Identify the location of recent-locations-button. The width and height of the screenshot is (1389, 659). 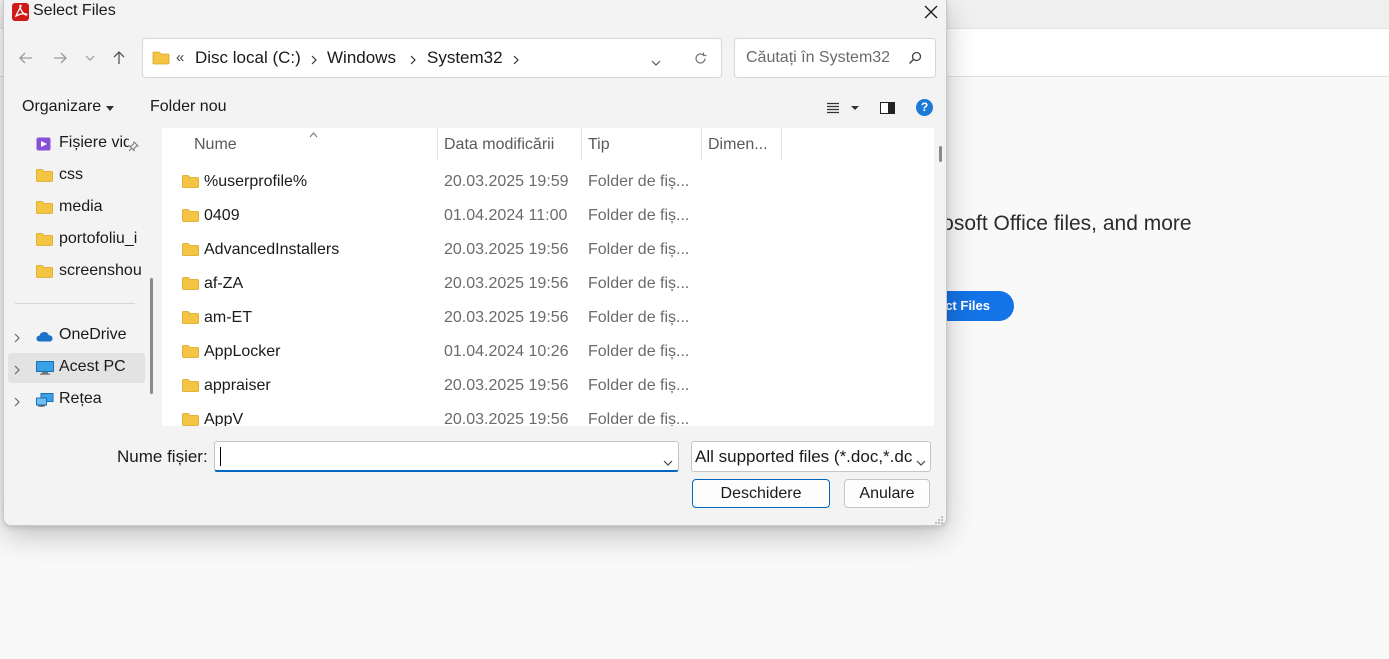
(90, 58).